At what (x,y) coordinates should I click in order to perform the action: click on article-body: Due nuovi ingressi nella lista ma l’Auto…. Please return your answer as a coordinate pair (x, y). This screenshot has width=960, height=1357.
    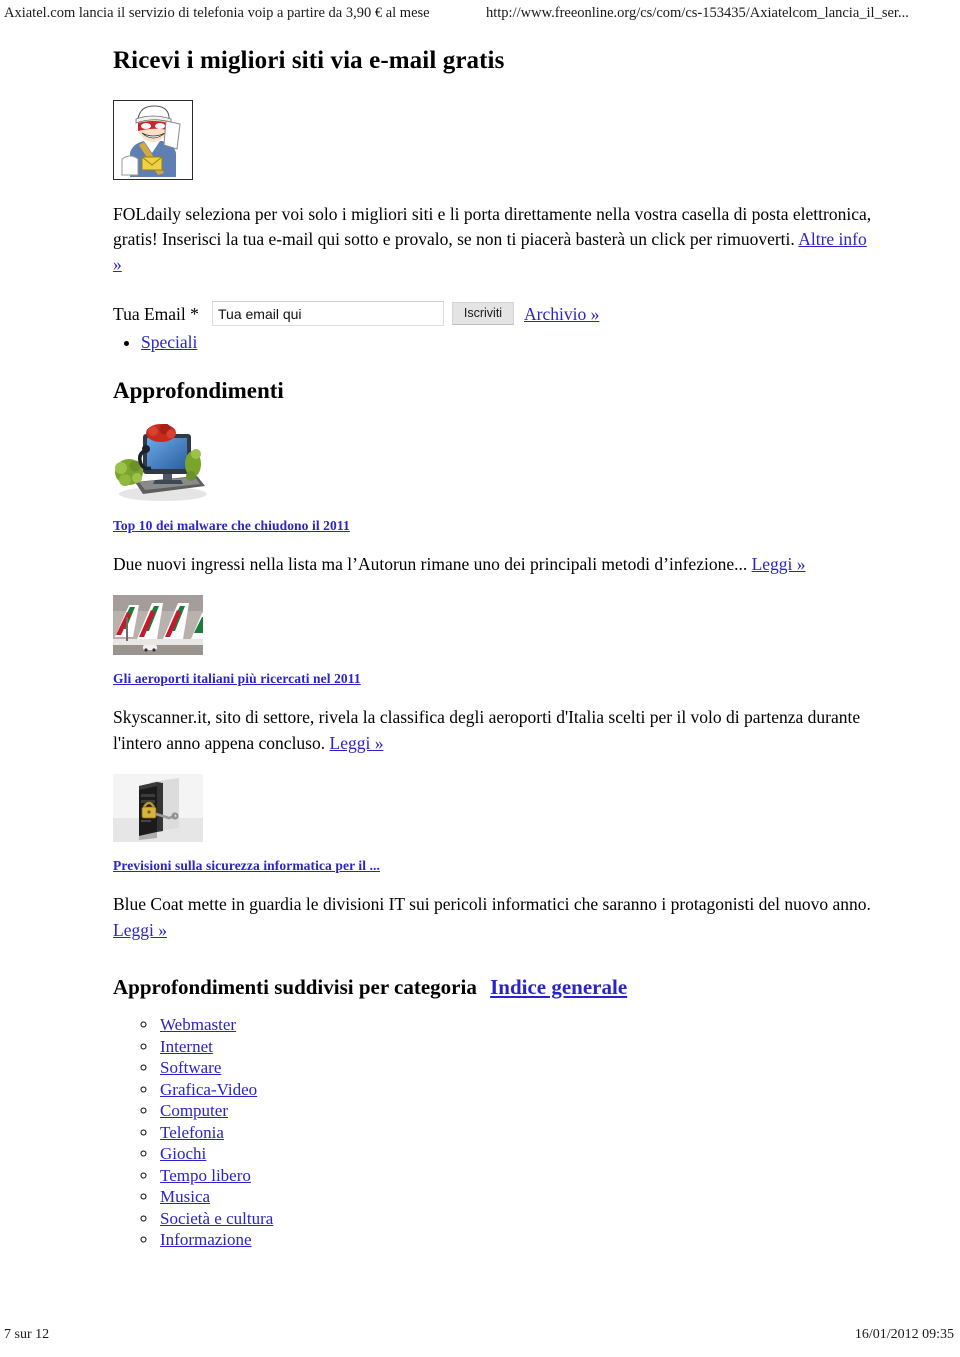
    Looking at the image, I should click on (505, 564).